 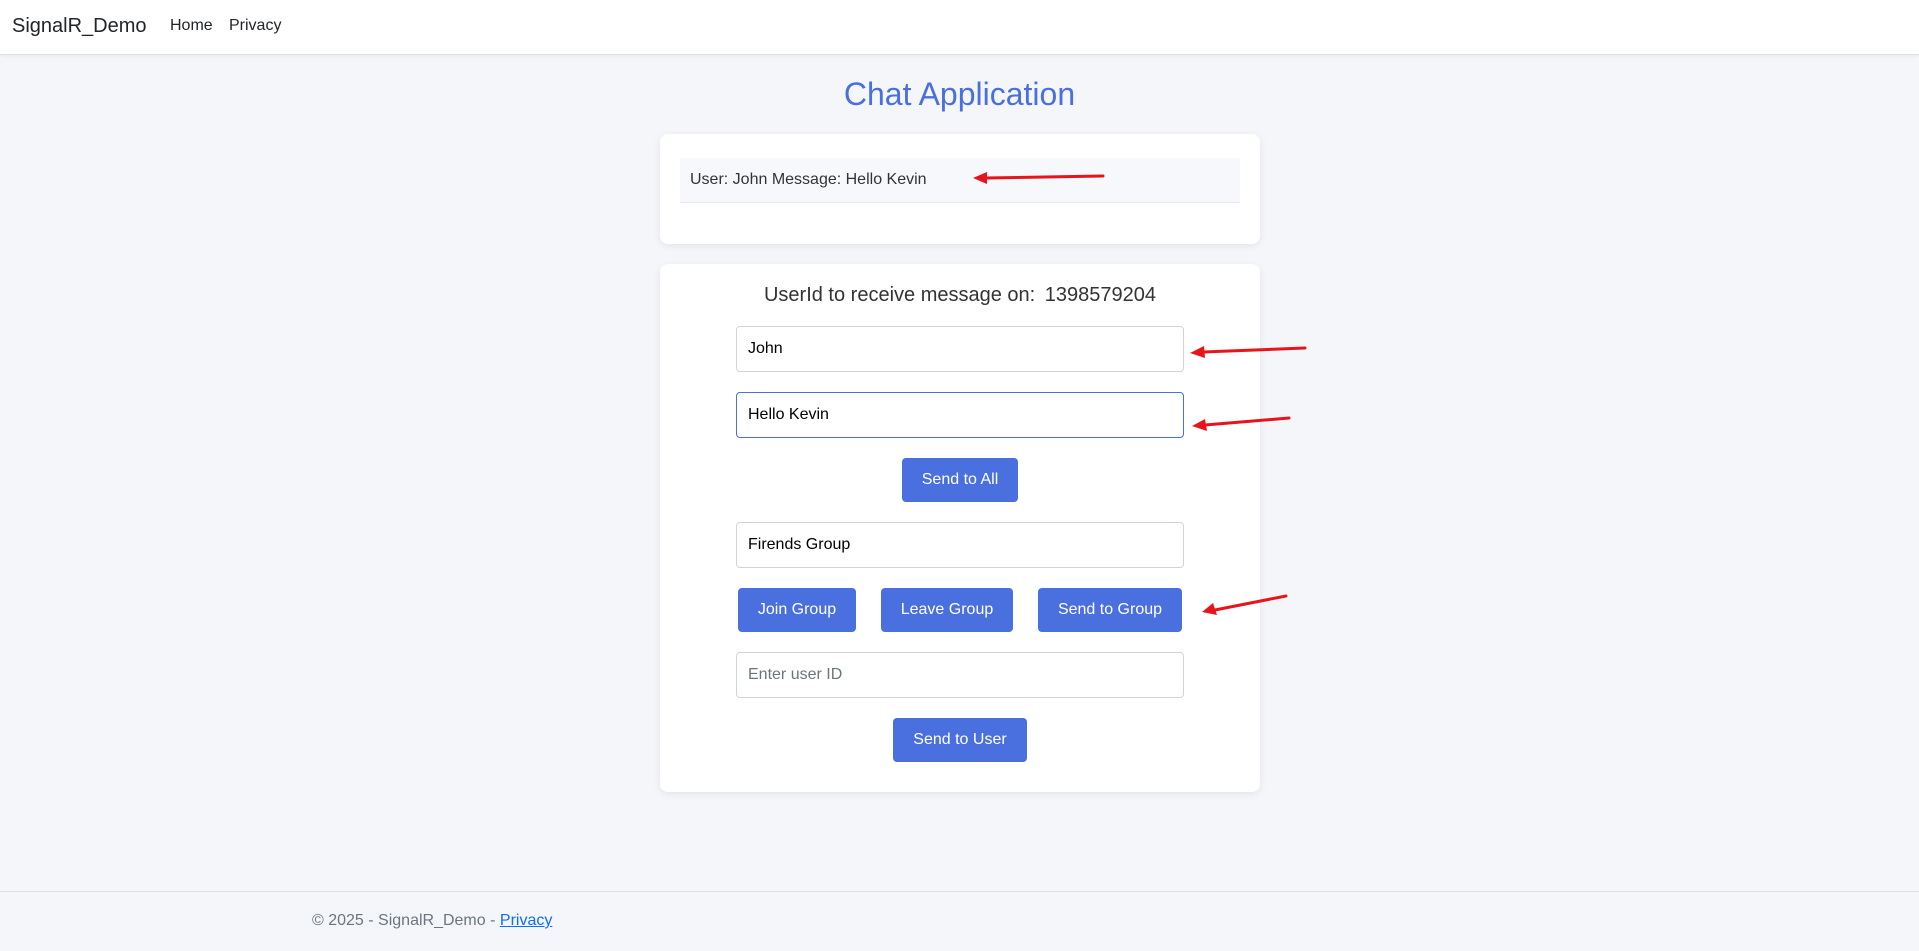 I want to click on send-to-all-button: Send to All, so click(x=960, y=480).